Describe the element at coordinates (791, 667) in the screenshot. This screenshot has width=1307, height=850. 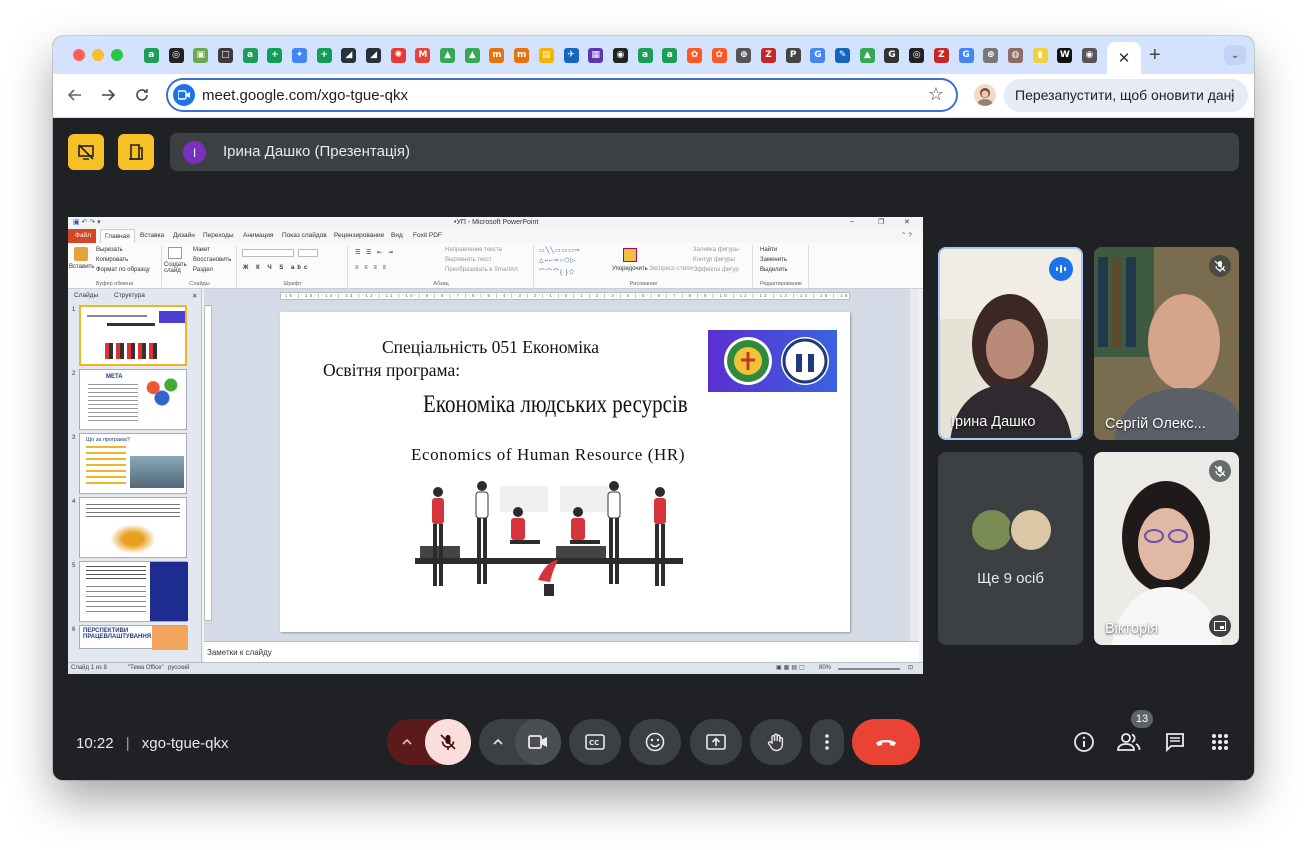
I see `ppt-view-icons: ▣▦▤▢` at that location.